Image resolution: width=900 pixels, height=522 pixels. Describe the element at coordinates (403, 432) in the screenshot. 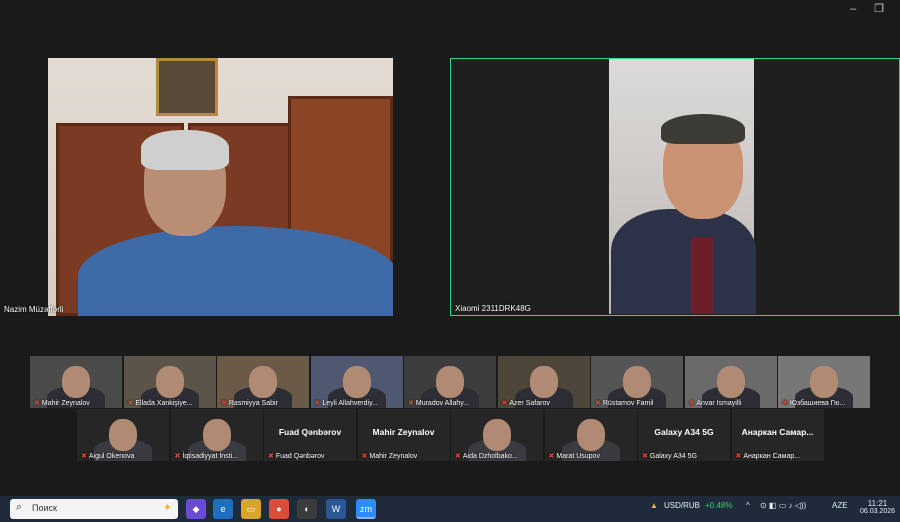

I see `participant-display-name: Mahir Zeynalov` at that location.